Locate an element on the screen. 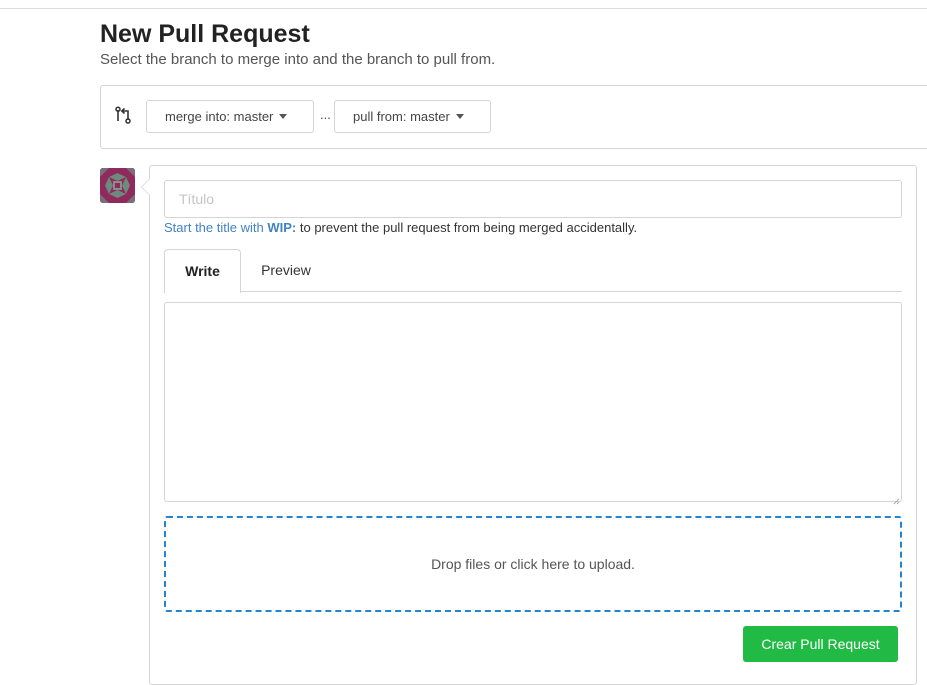 The image size is (927, 685). wip-keyword: WIP: is located at coordinates (282, 227).